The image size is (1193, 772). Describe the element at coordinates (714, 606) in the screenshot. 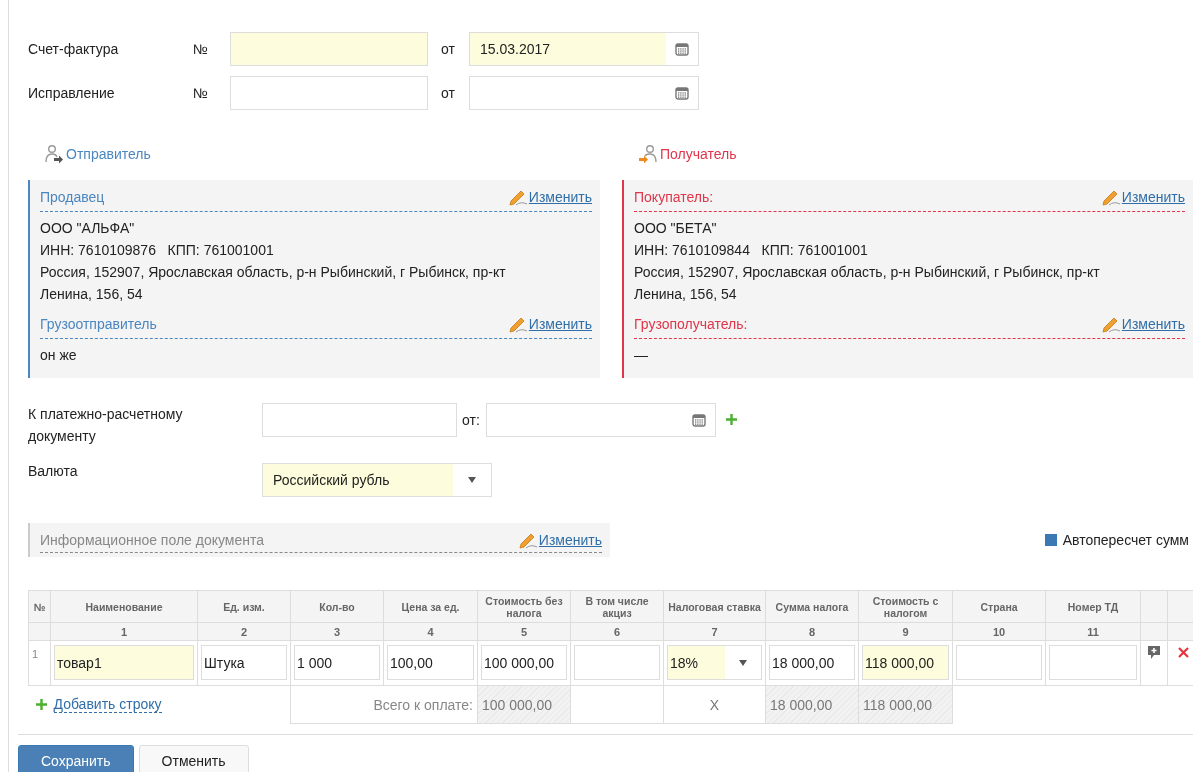

I see `column-header: Налоговая ставка` at that location.